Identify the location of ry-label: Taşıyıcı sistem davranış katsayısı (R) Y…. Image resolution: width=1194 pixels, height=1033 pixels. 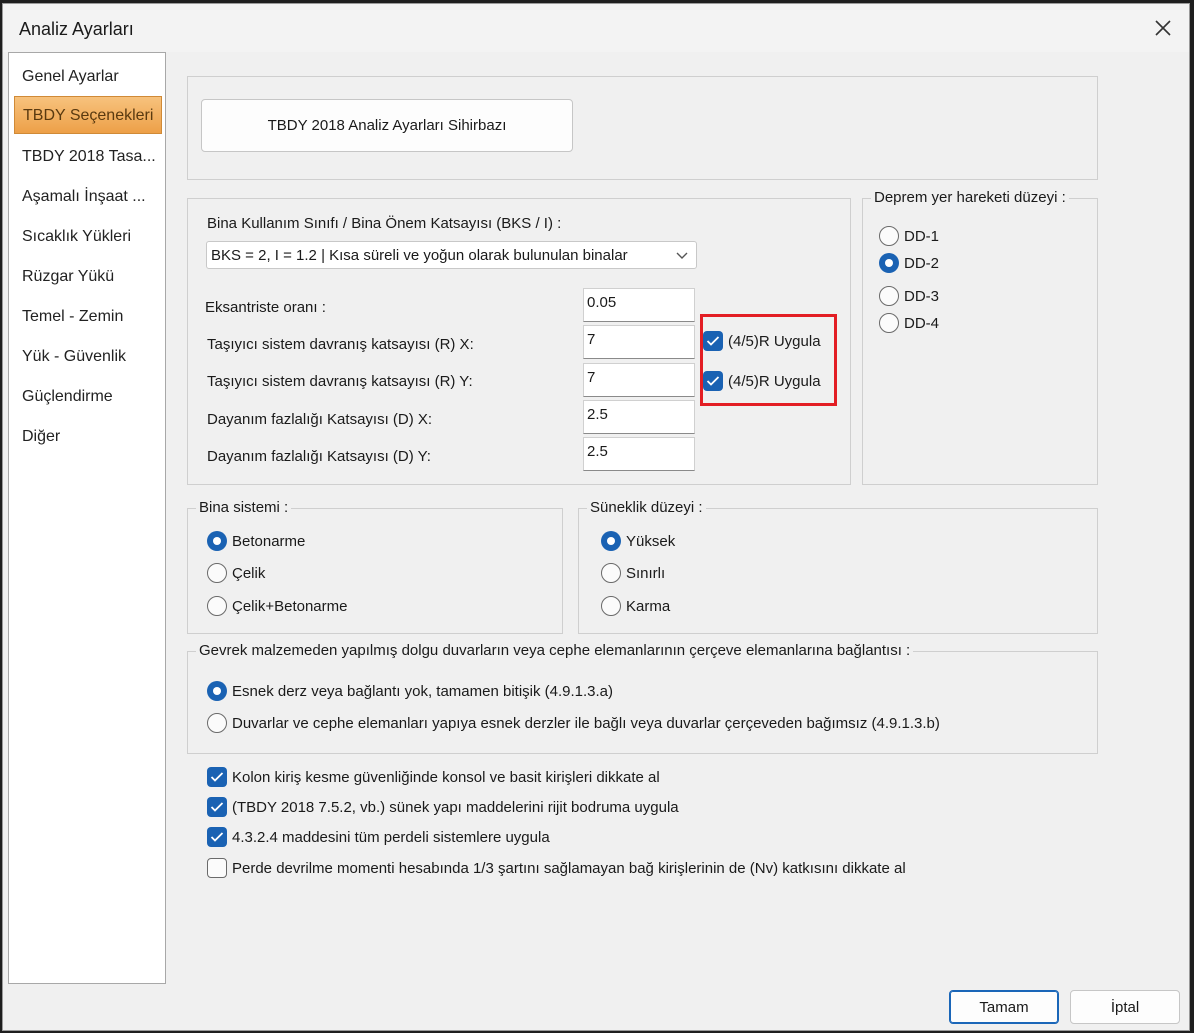
(340, 381).